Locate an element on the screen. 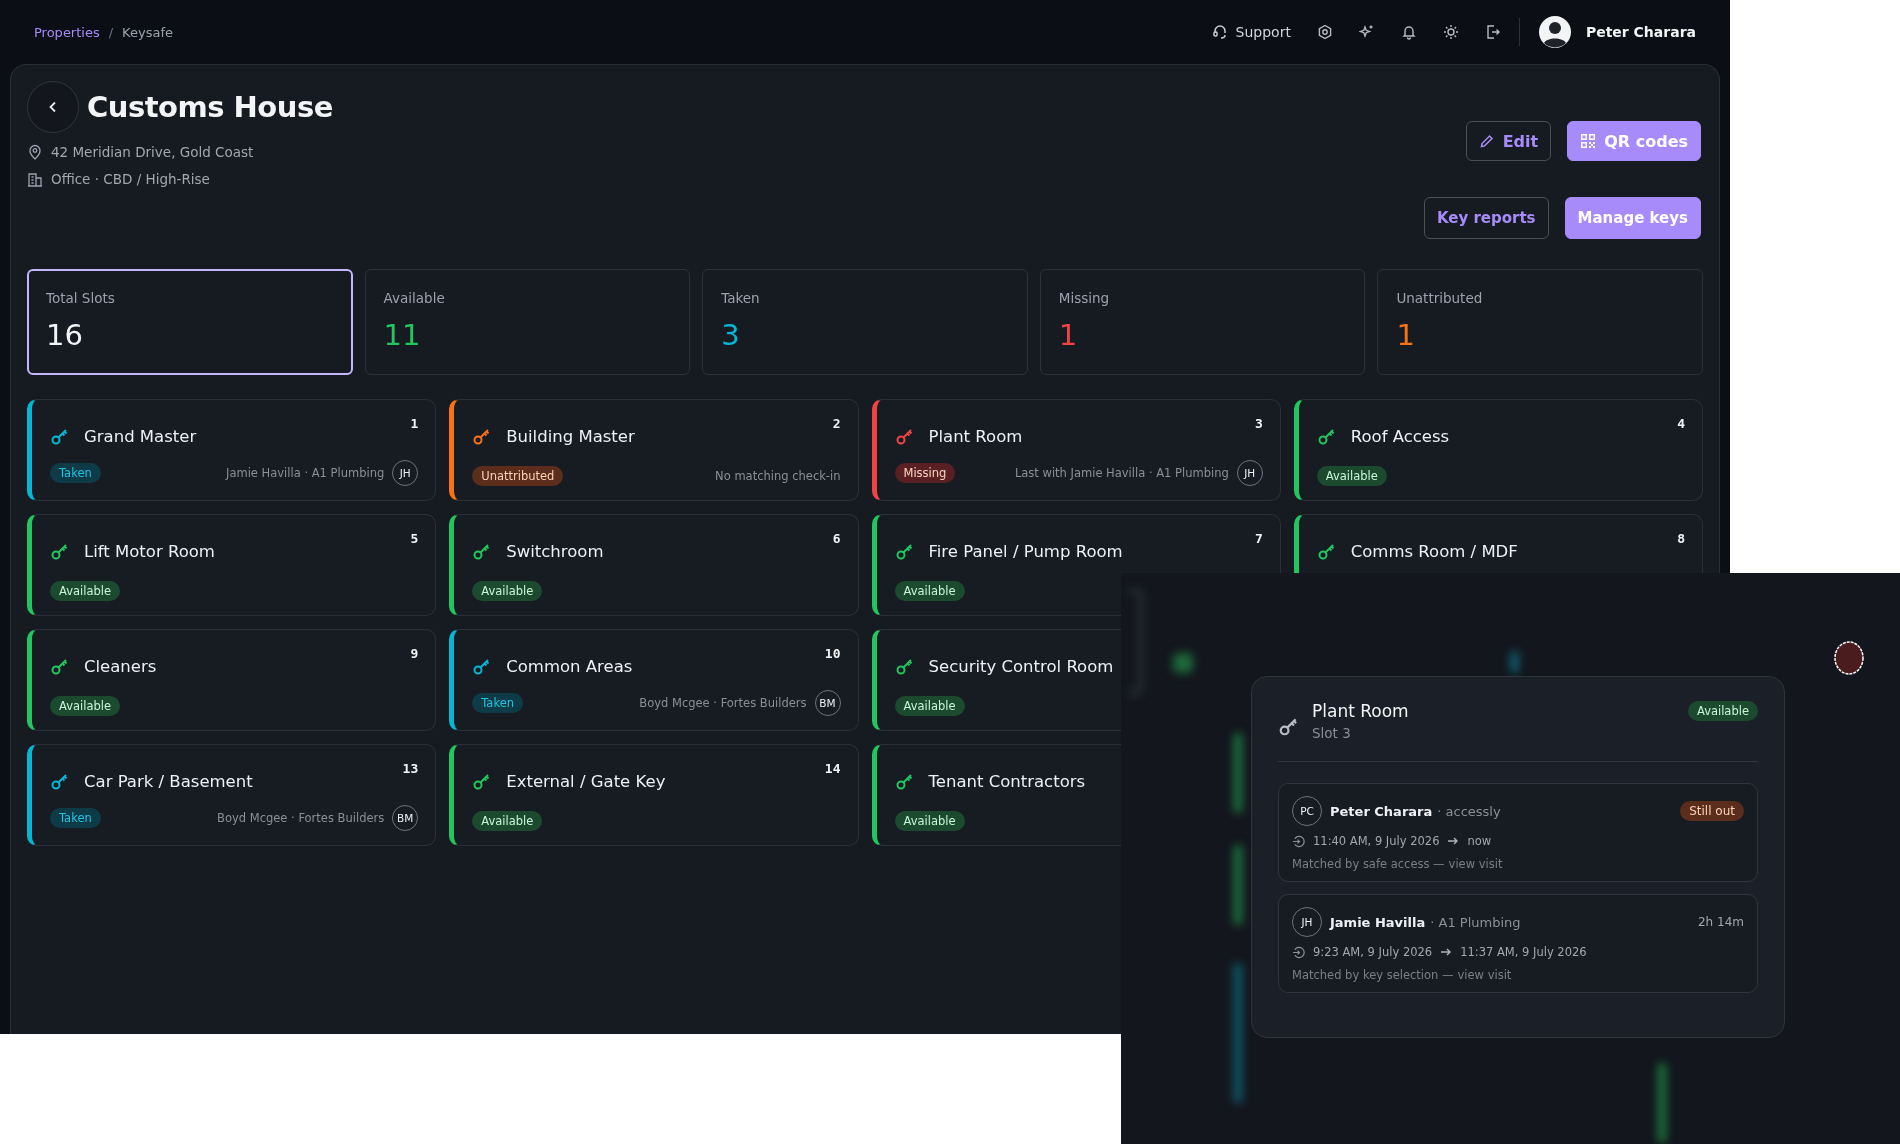  slot-number: 1 is located at coordinates (414, 423).